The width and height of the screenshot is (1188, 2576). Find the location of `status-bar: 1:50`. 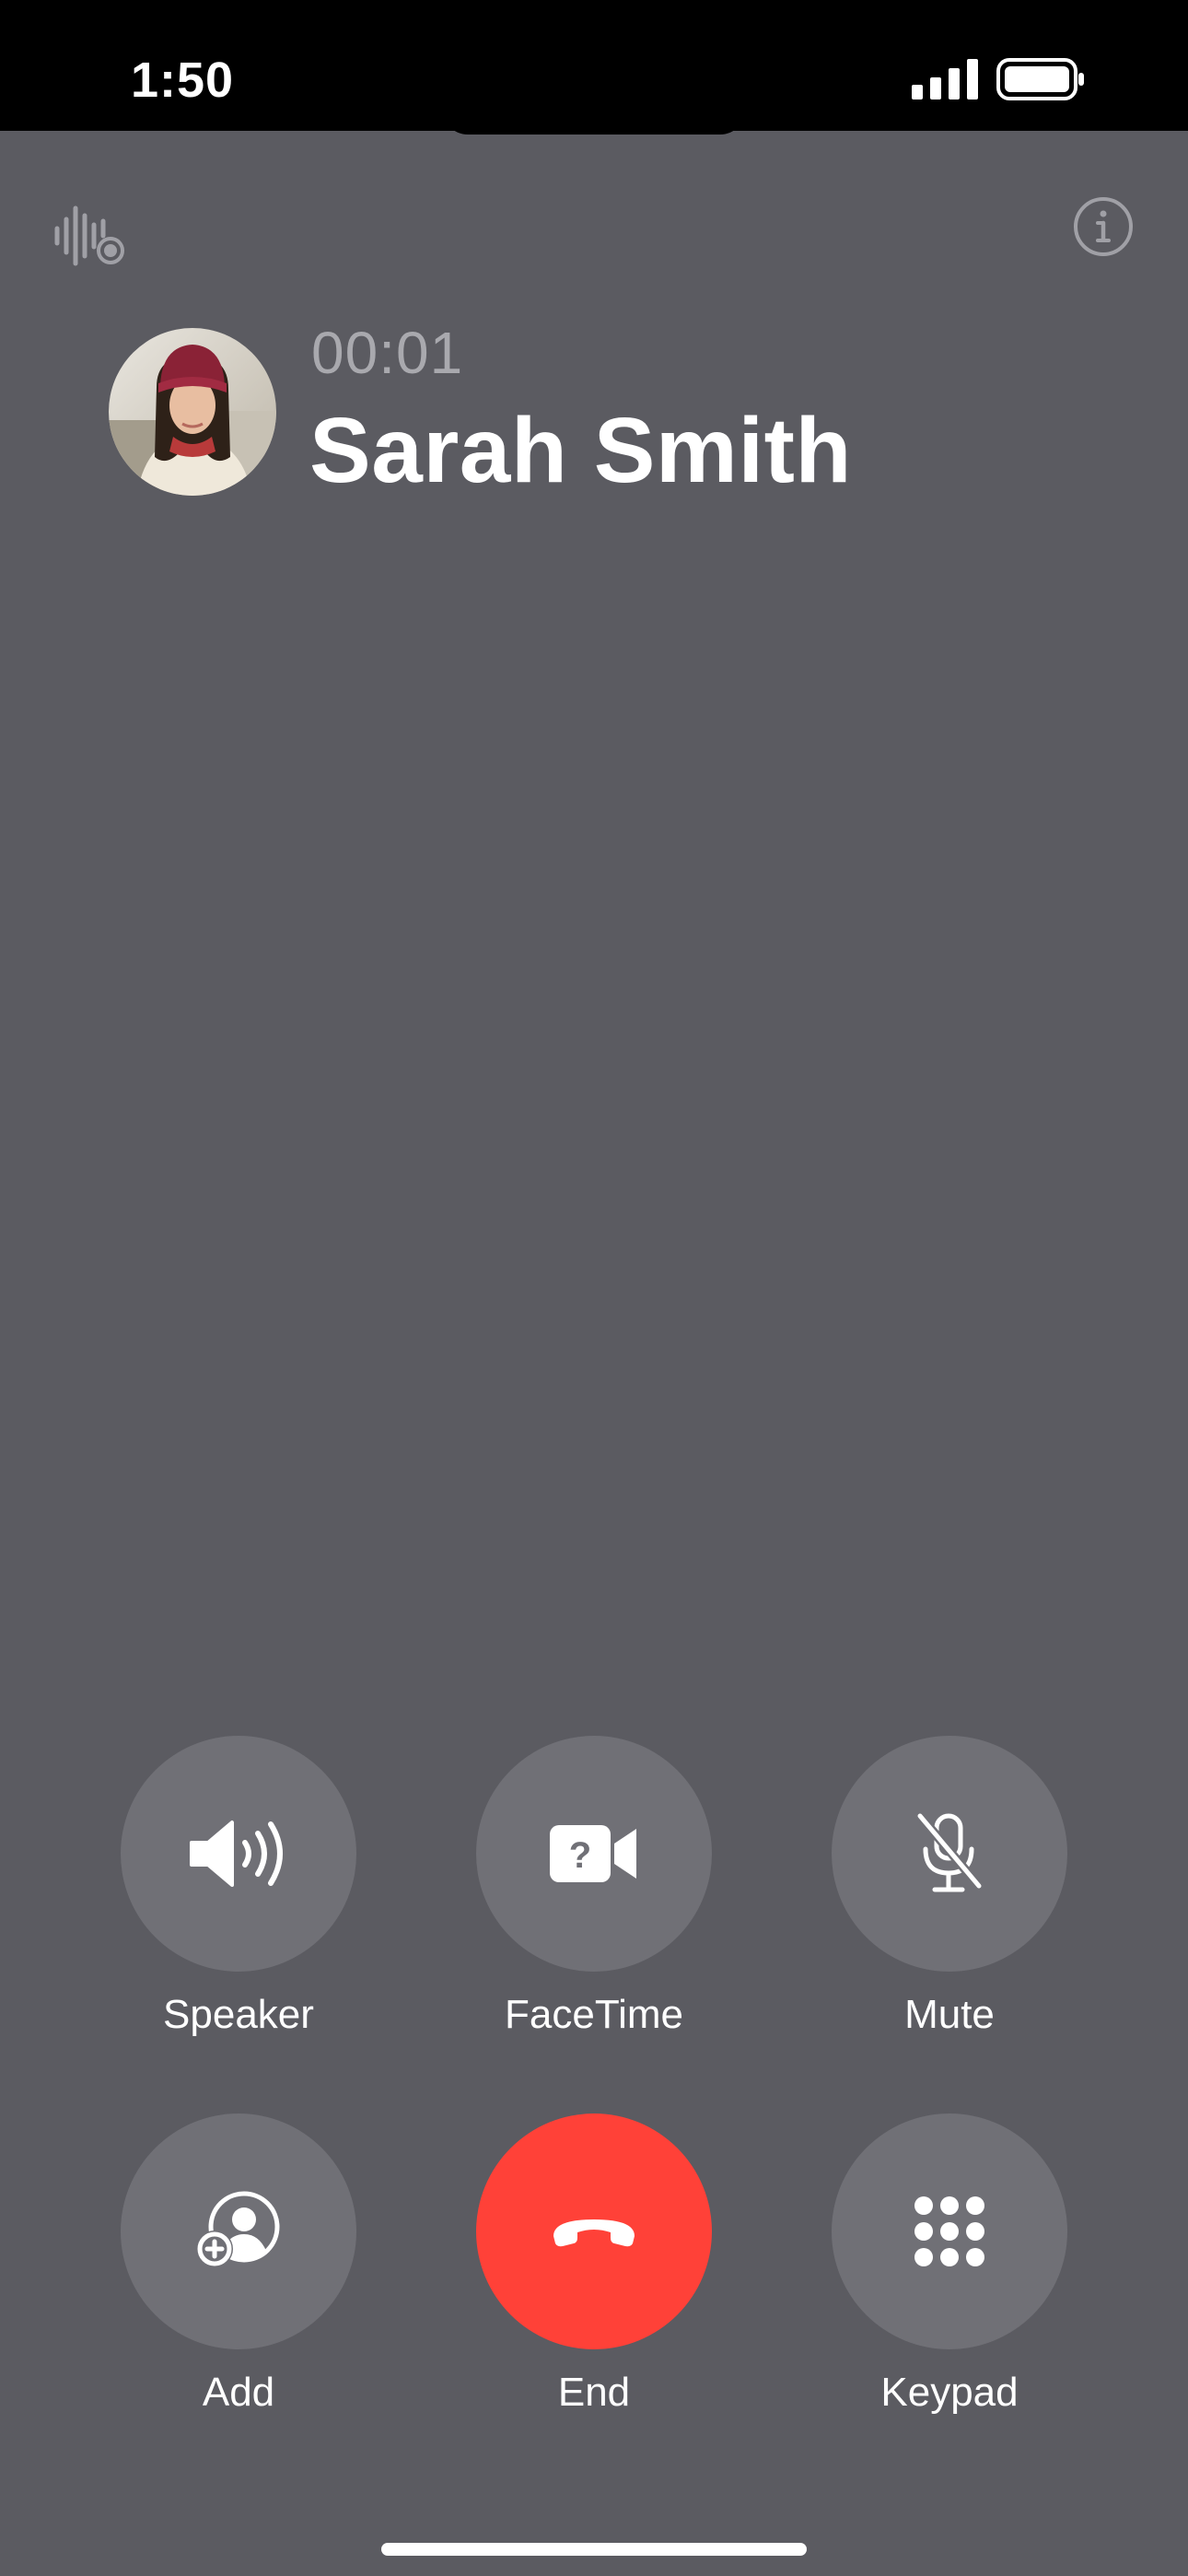

status-bar: 1:50 is located at coordinates (594, 67).